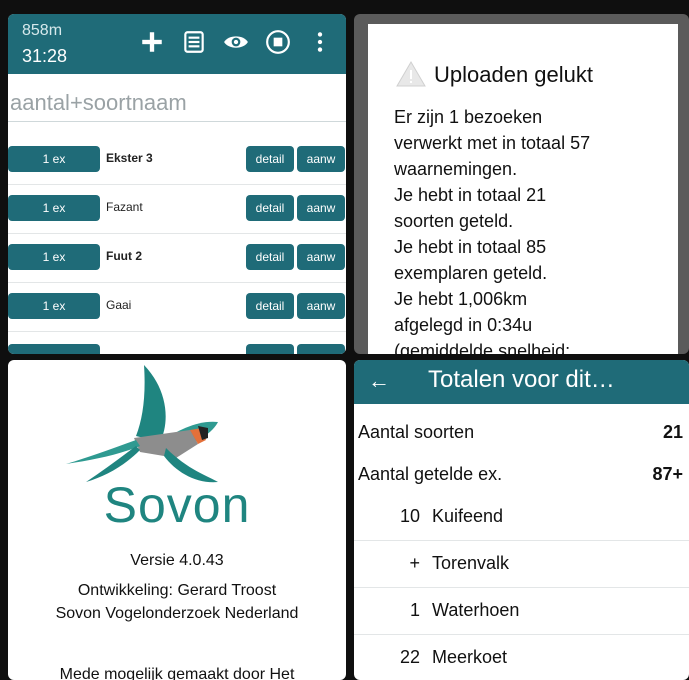 The image size is (689, 680). Describe the element at coordinates (409, 516) in the screenshot. I see `total-count: 10` at that location.